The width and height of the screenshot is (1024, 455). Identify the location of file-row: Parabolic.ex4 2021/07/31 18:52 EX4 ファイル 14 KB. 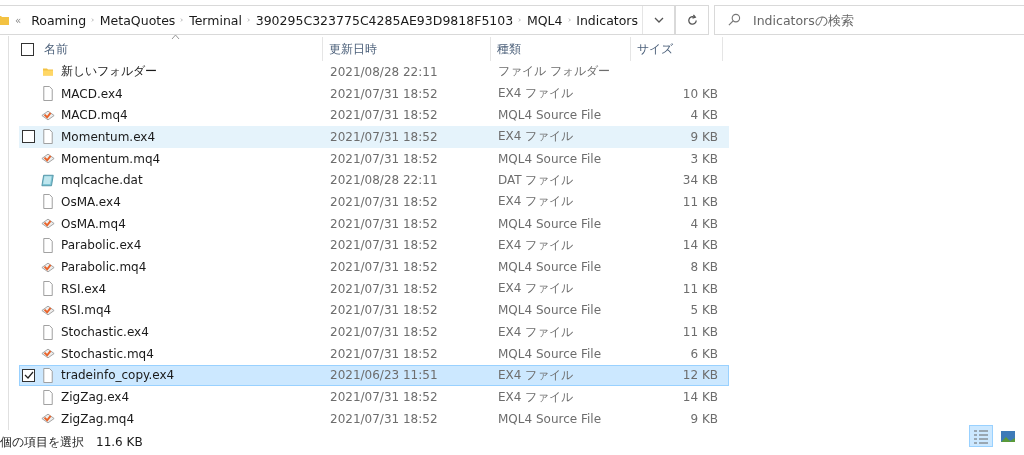
(374, 245).